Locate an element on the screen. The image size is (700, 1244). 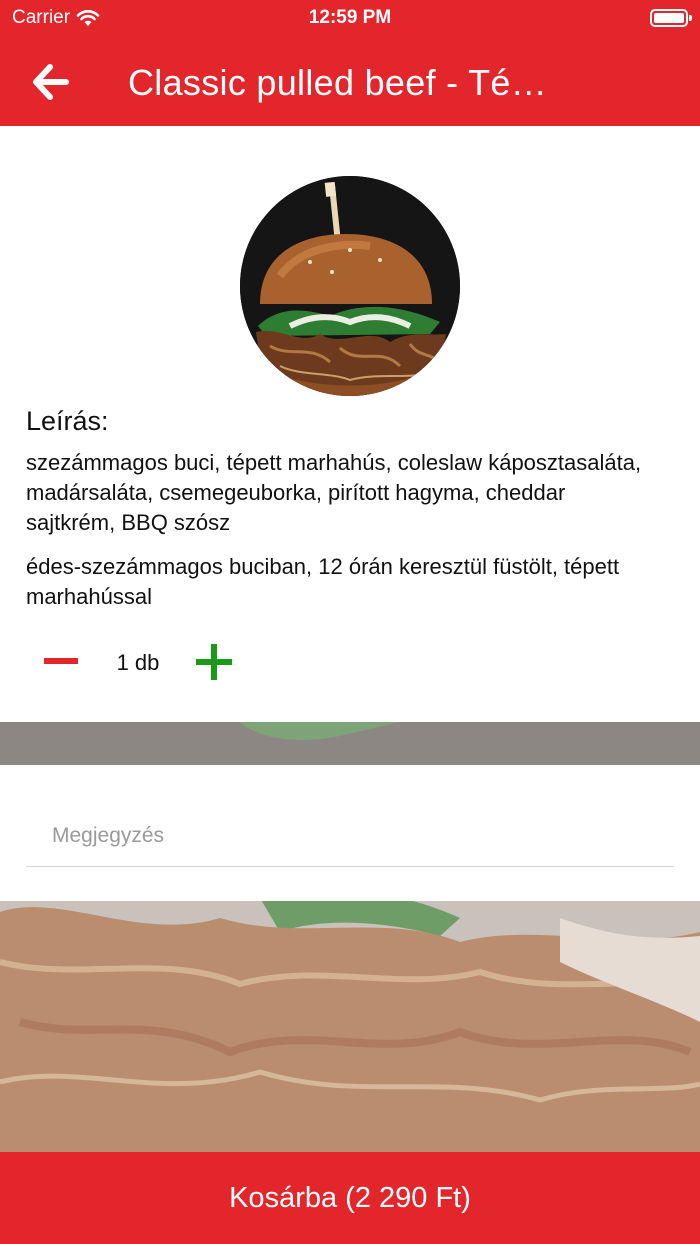
arrow-left-icon is located at coordinates (51, 82).